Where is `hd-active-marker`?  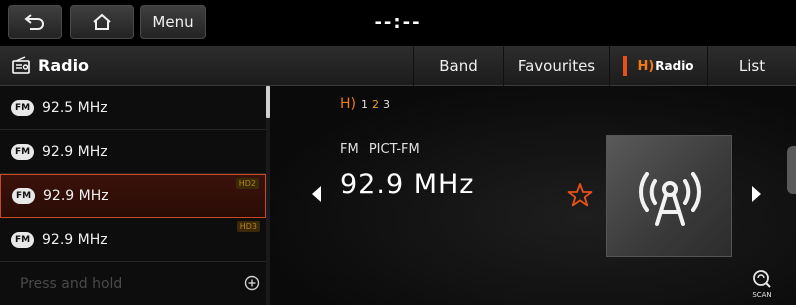 hd-active-marker is located at coordinates (625, 66).